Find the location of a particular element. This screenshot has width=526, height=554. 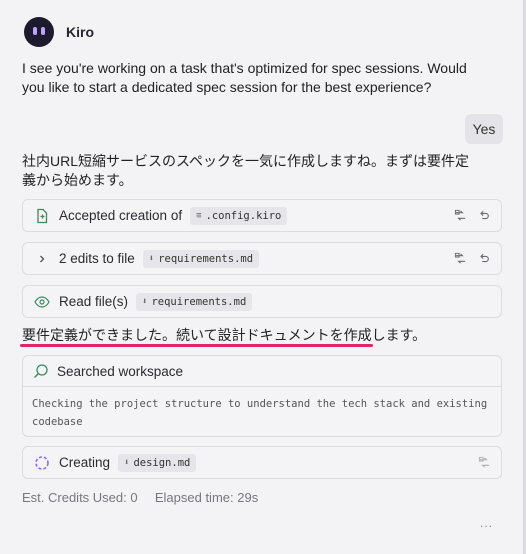

agent-header: Kiro is located at coordinates (59, 32).